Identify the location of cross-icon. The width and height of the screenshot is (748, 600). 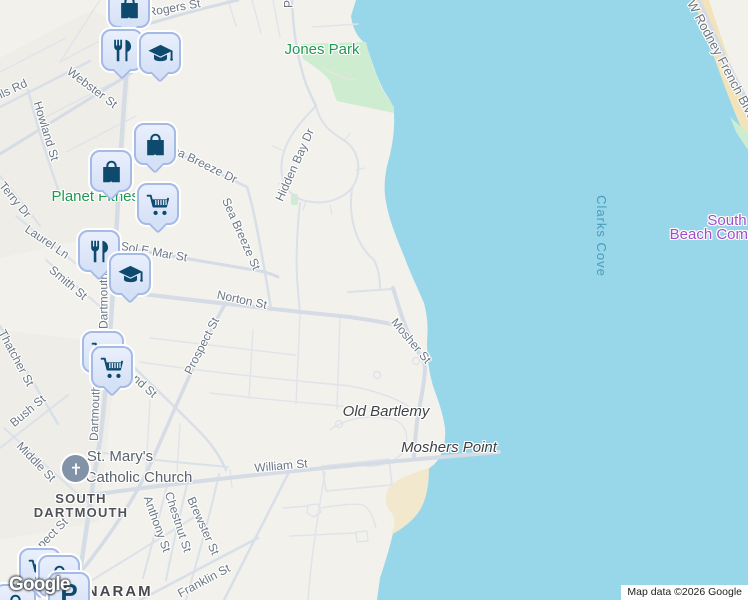
(75, 468).